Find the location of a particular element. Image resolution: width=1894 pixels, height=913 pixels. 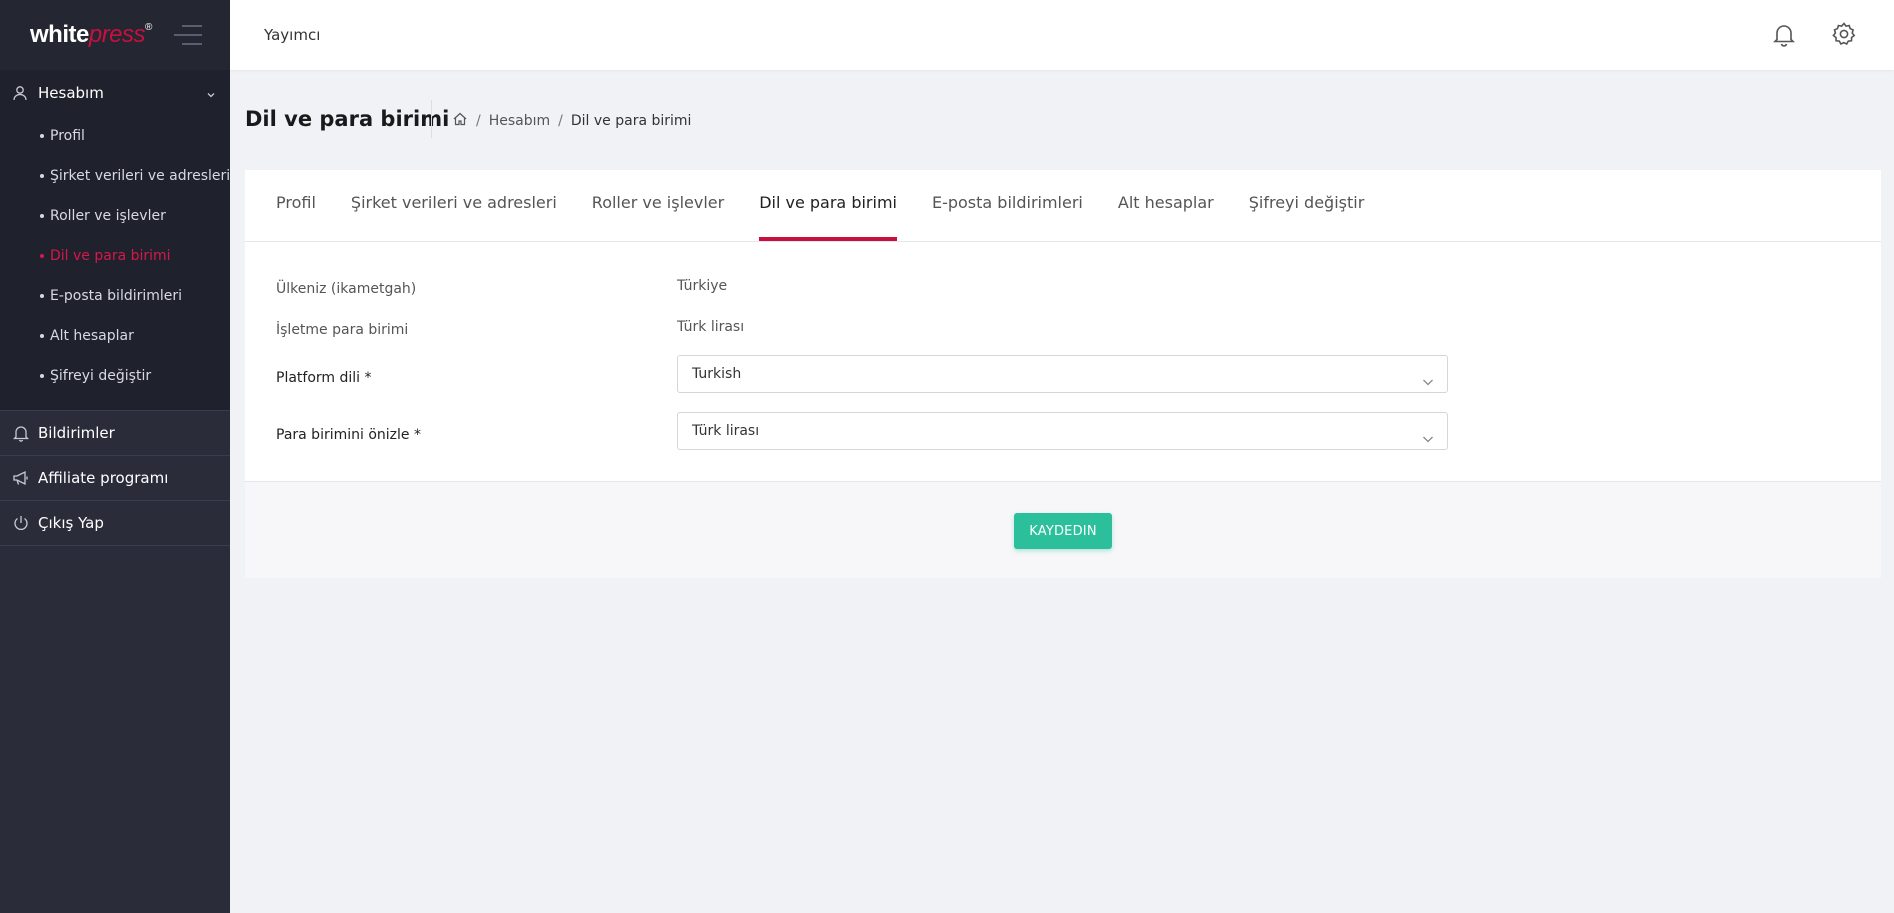

logo-text-press: press is located at coordinates (117, 34).